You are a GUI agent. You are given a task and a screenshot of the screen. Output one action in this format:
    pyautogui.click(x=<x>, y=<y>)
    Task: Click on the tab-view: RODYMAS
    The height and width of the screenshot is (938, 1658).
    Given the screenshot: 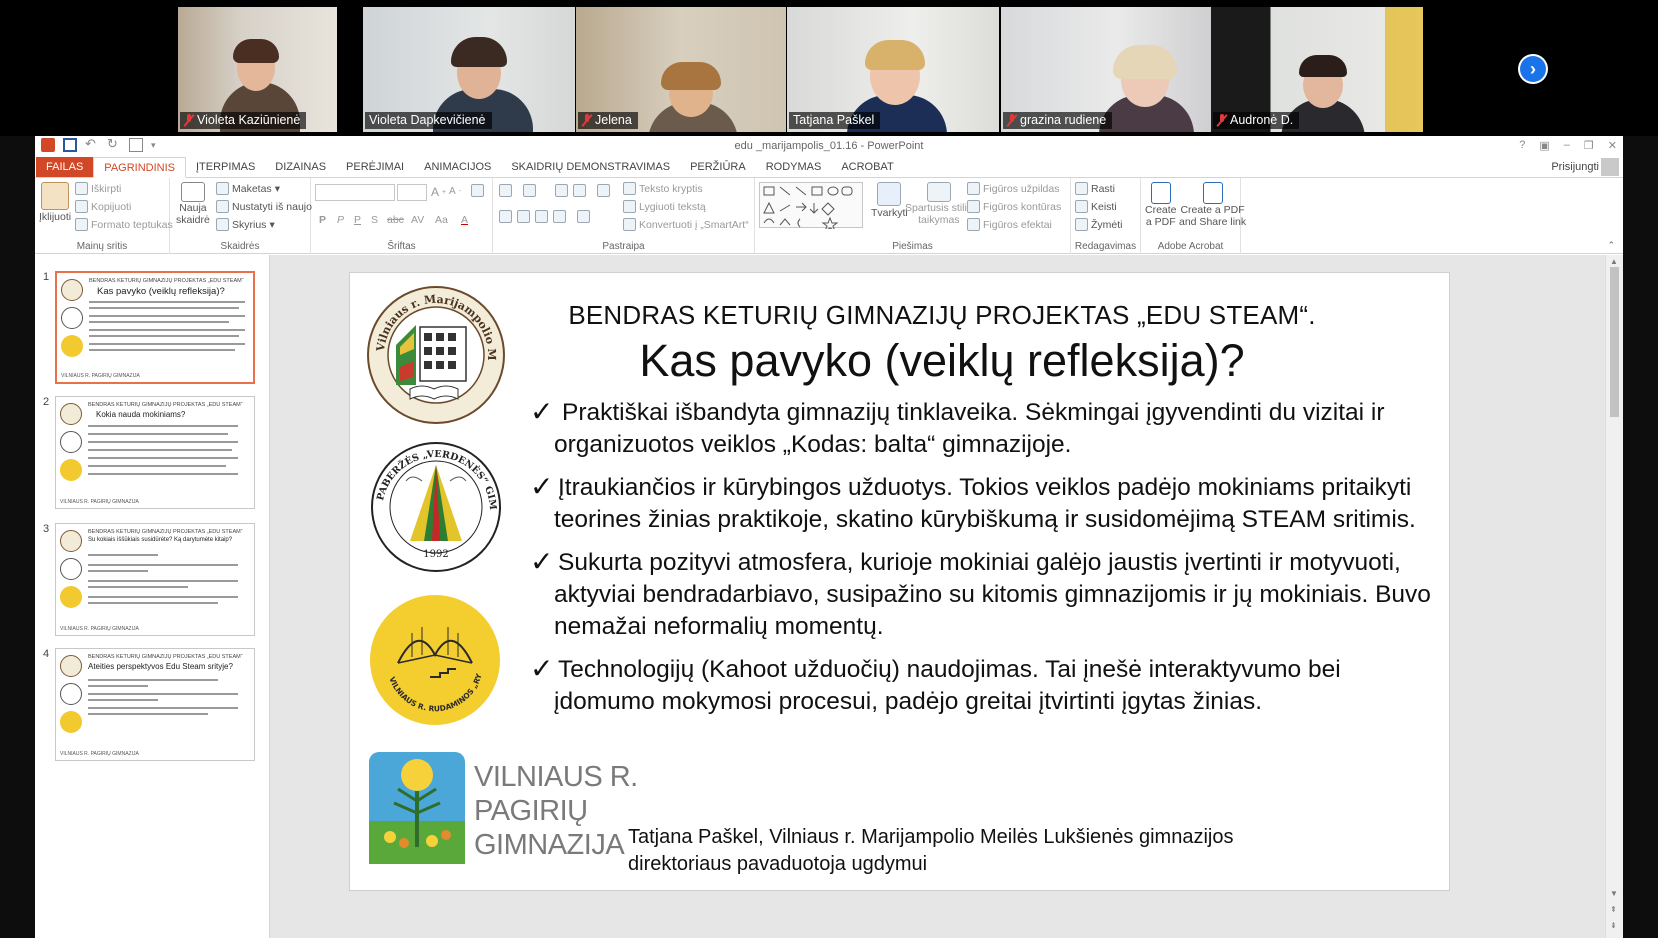 What is the action you would take?
    pyautogui.click(x=794, y=167)
    